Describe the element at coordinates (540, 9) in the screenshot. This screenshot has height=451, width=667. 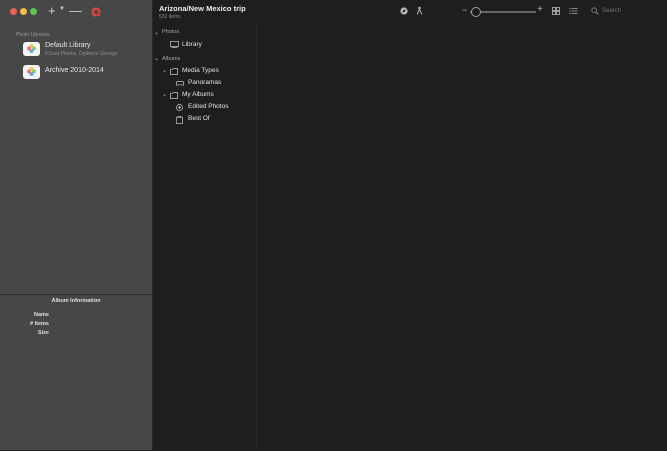
I see `zoom-in-icon: +` at that location.